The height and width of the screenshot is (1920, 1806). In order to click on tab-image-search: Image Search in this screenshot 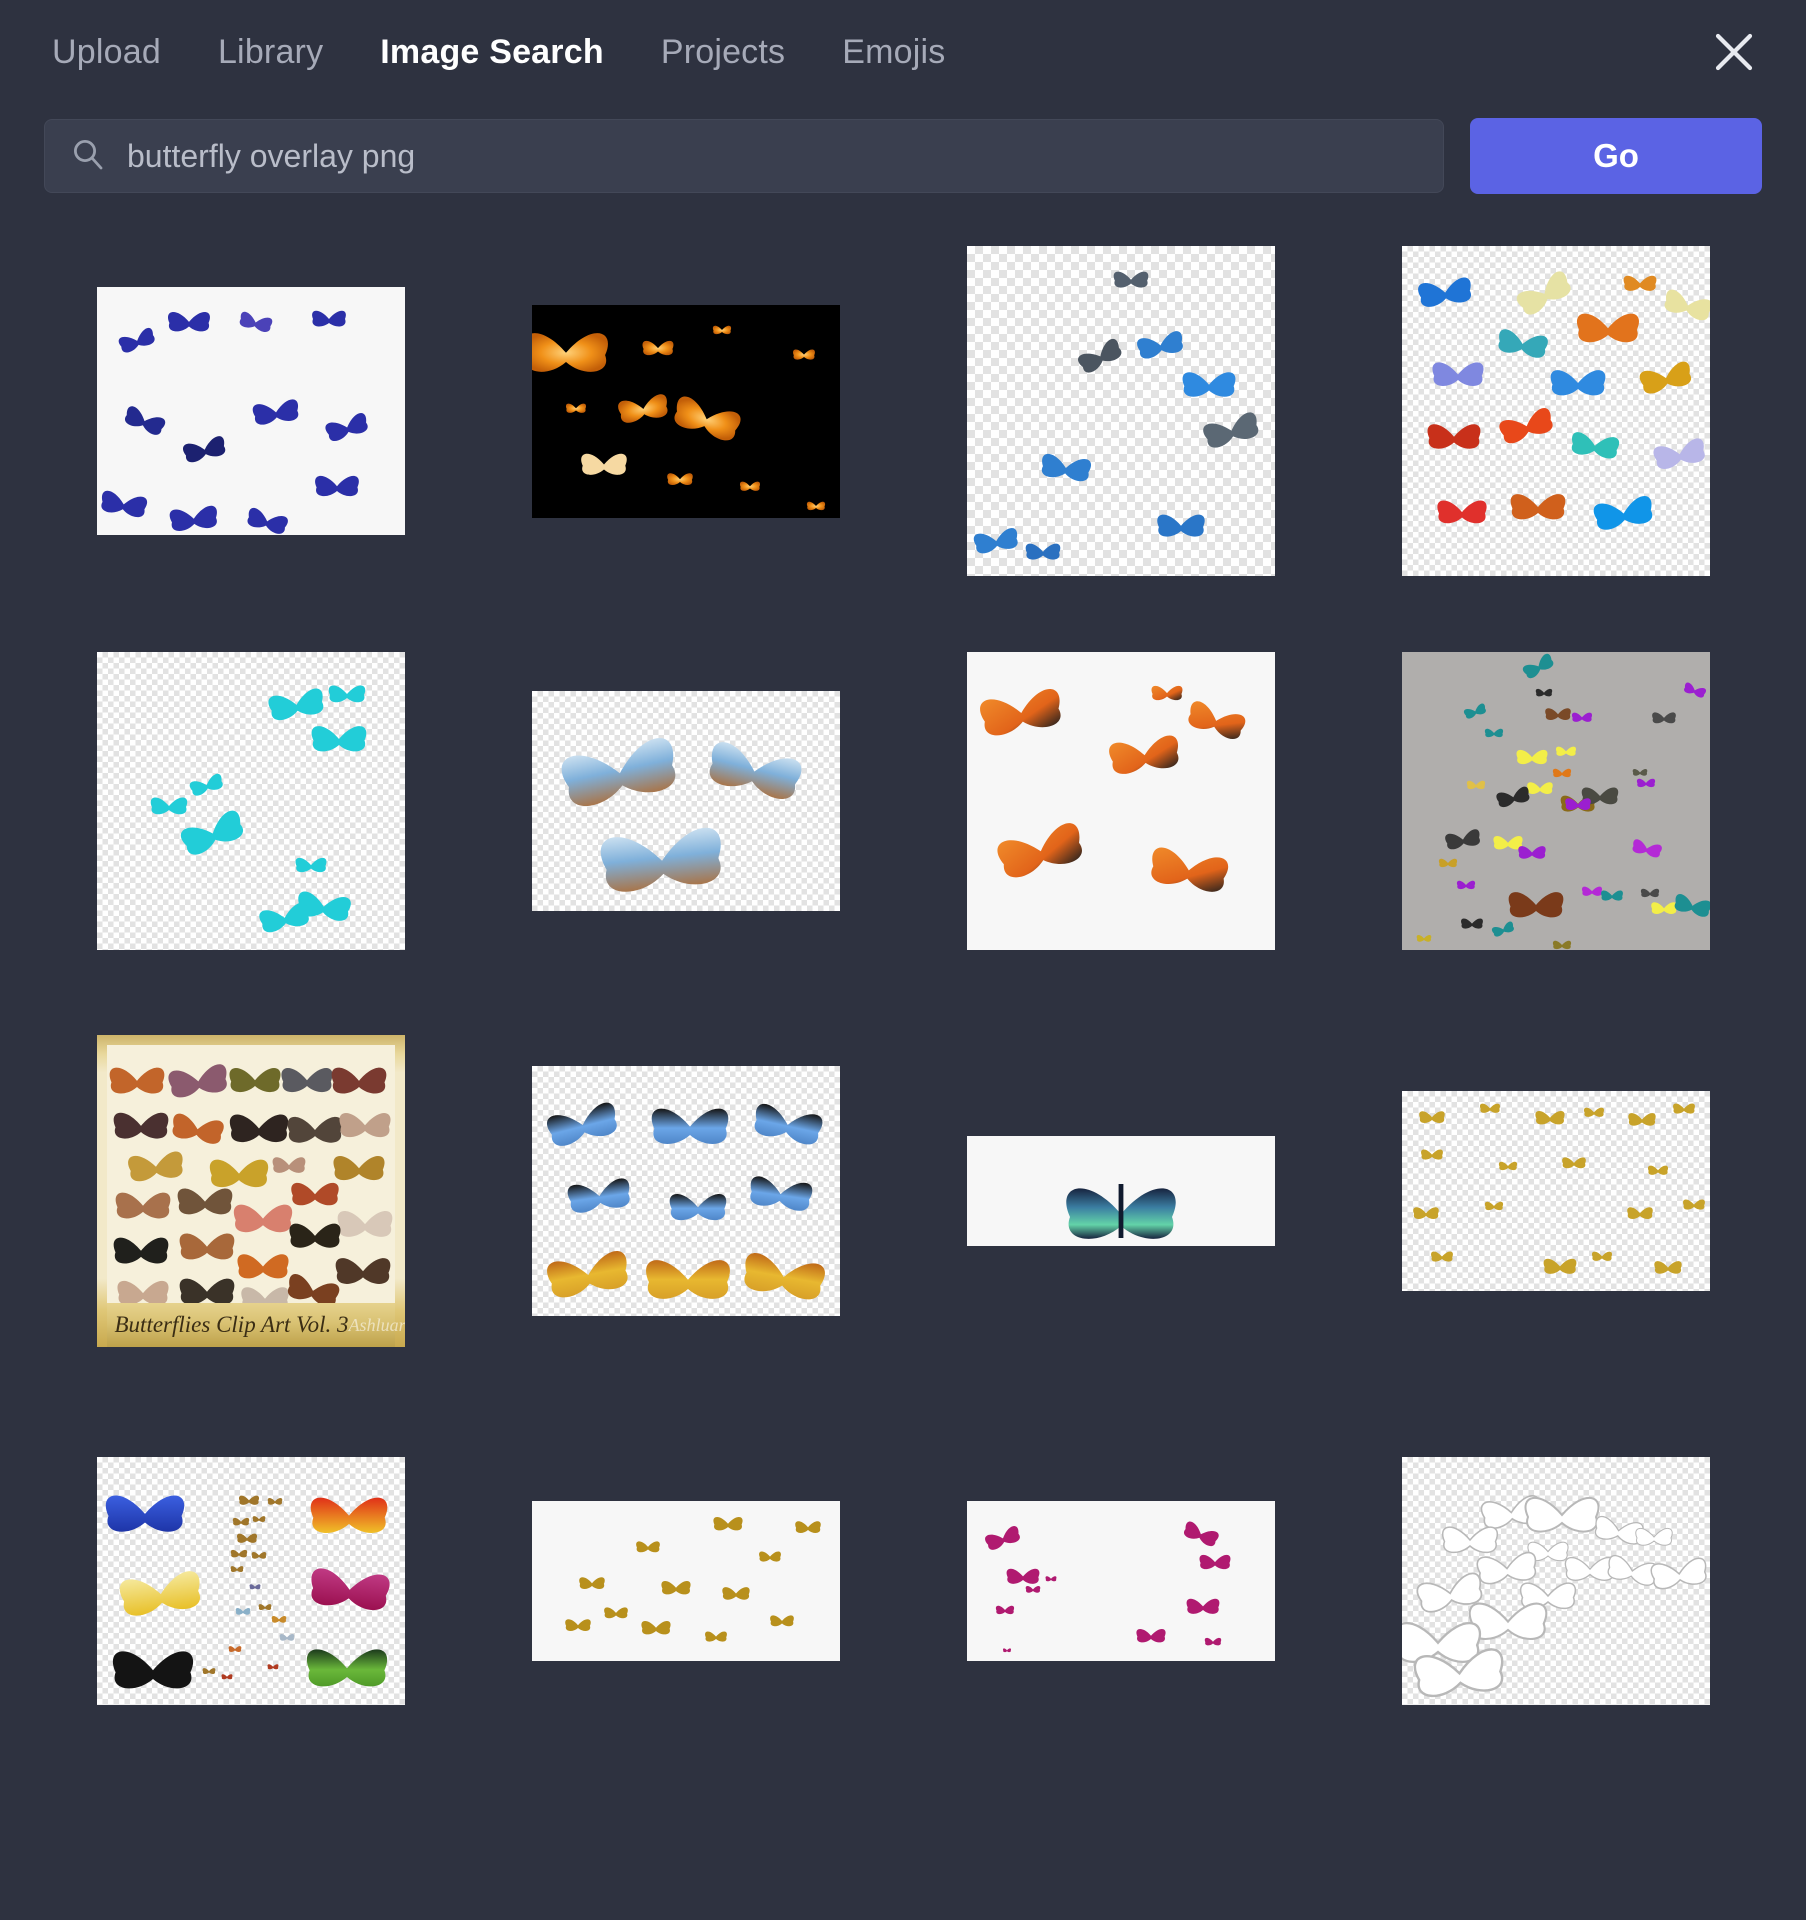, I will do `click(492, 52)`.